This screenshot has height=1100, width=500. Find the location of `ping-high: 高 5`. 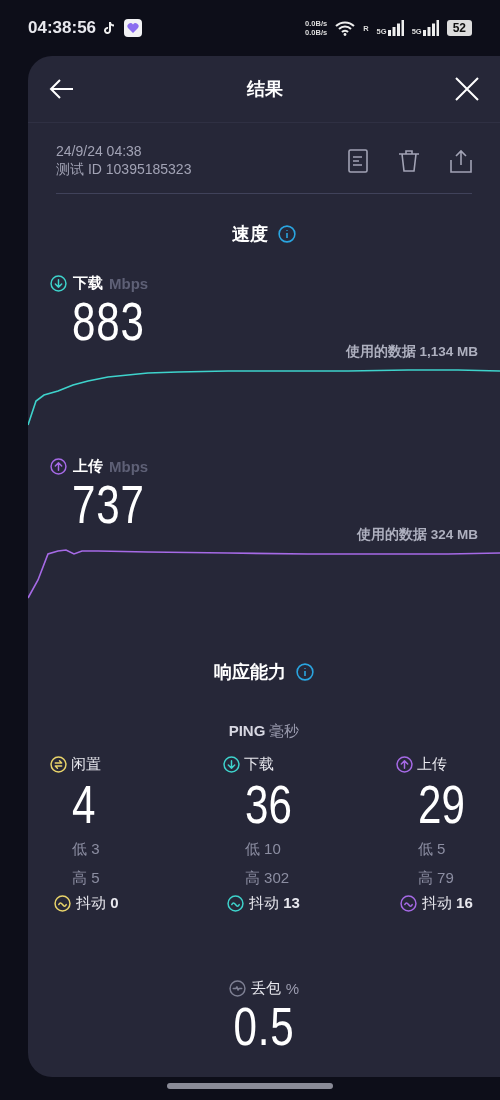

ping-high: 高 5 is located at coordinates (86, 878).